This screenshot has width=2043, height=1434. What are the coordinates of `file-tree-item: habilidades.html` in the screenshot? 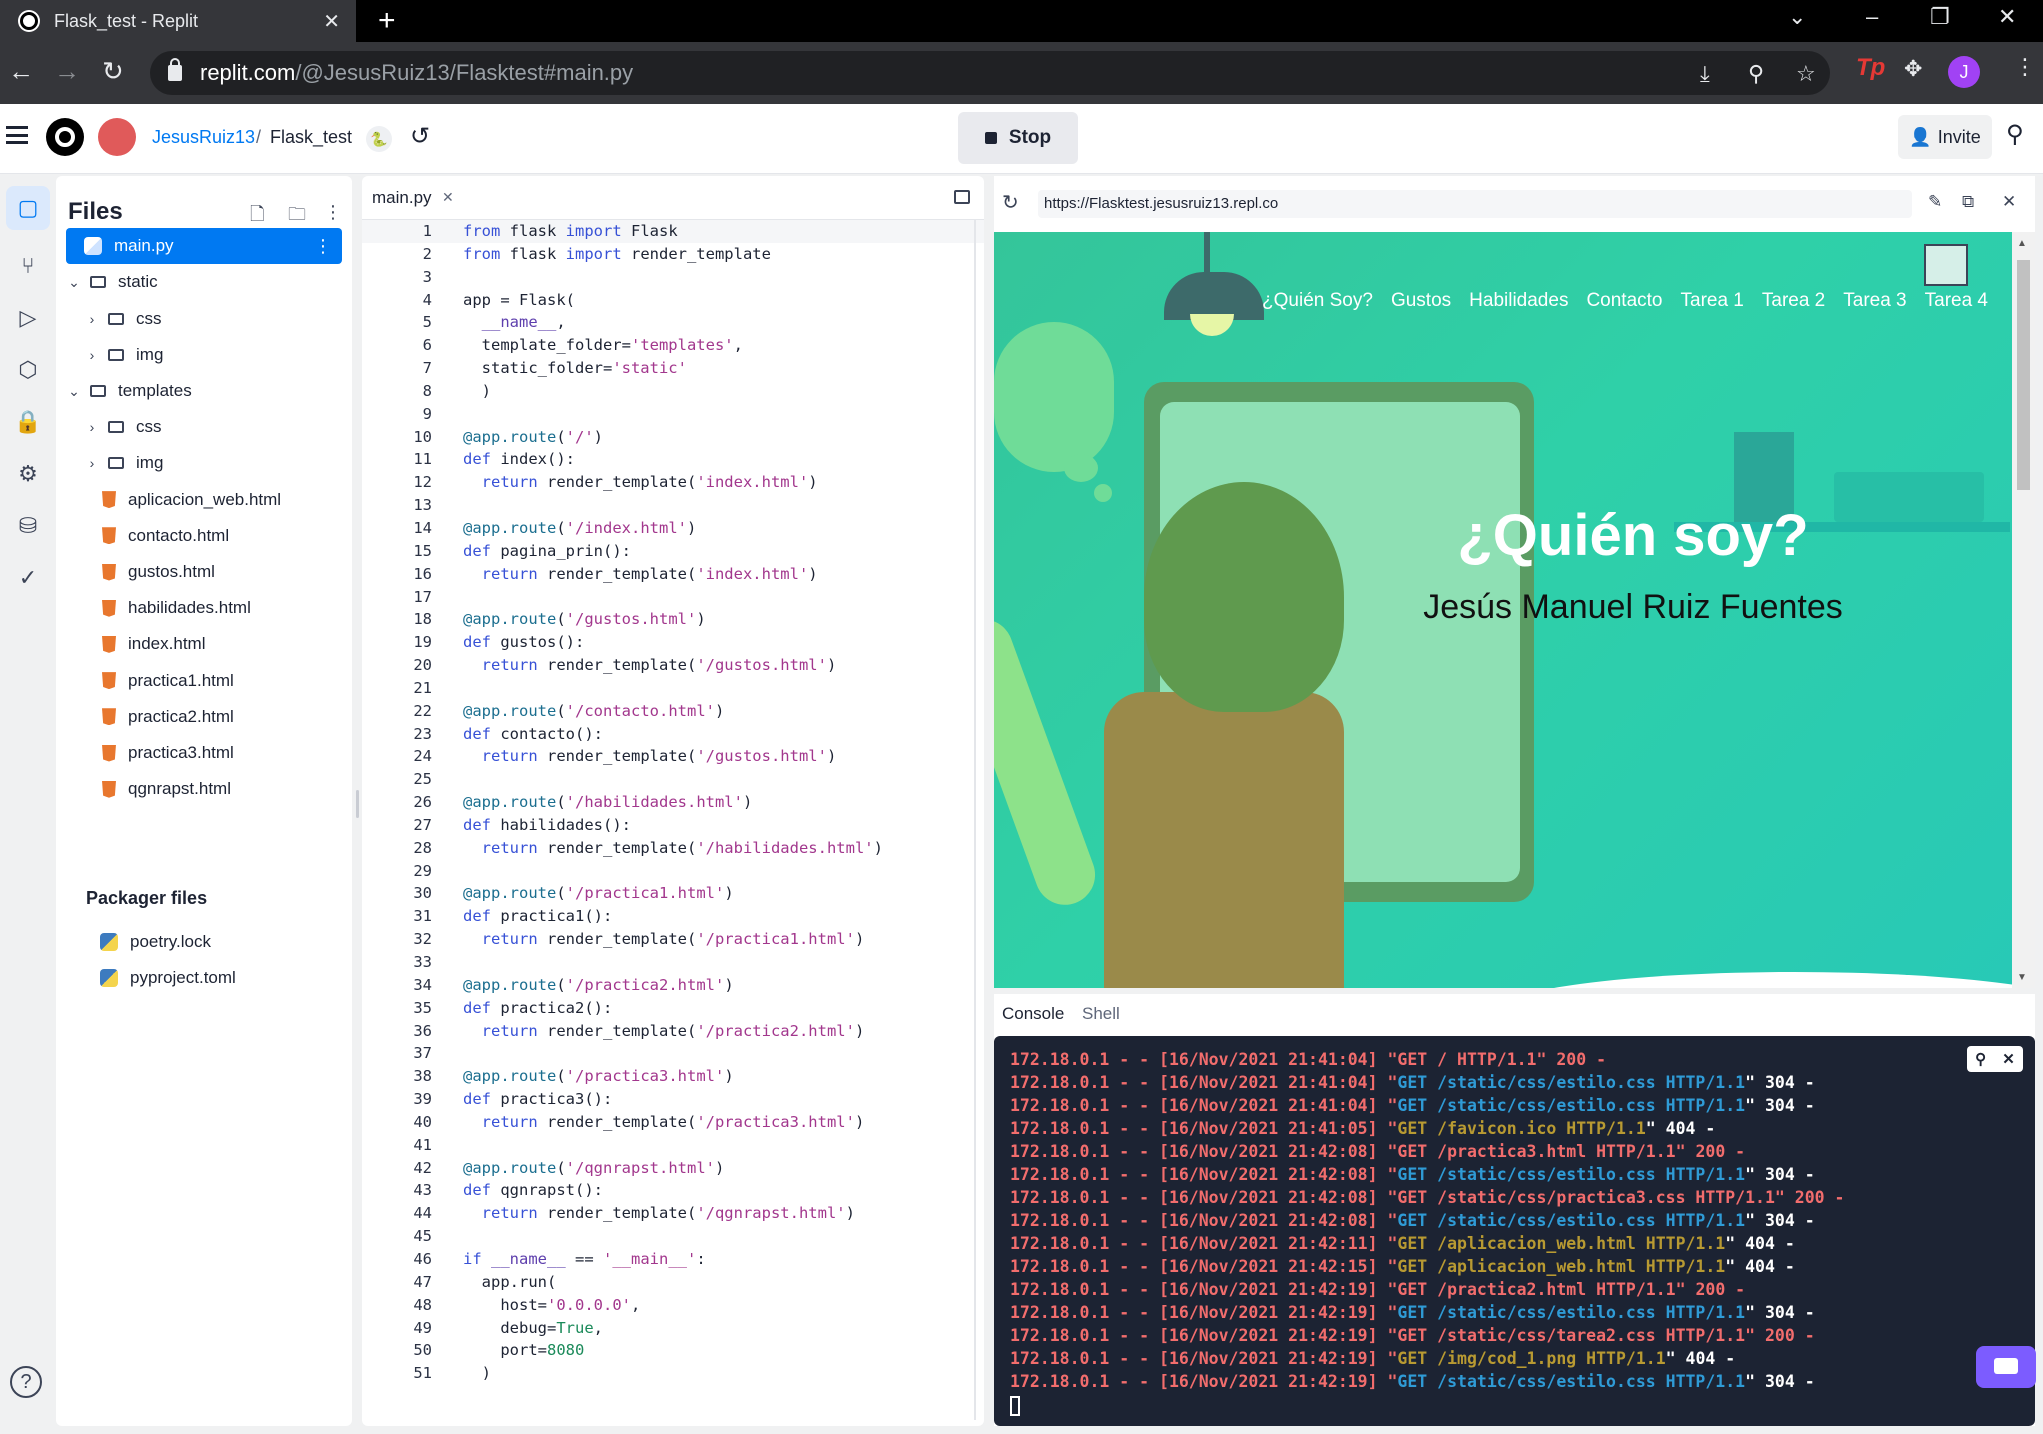 It's located at (204, 608).